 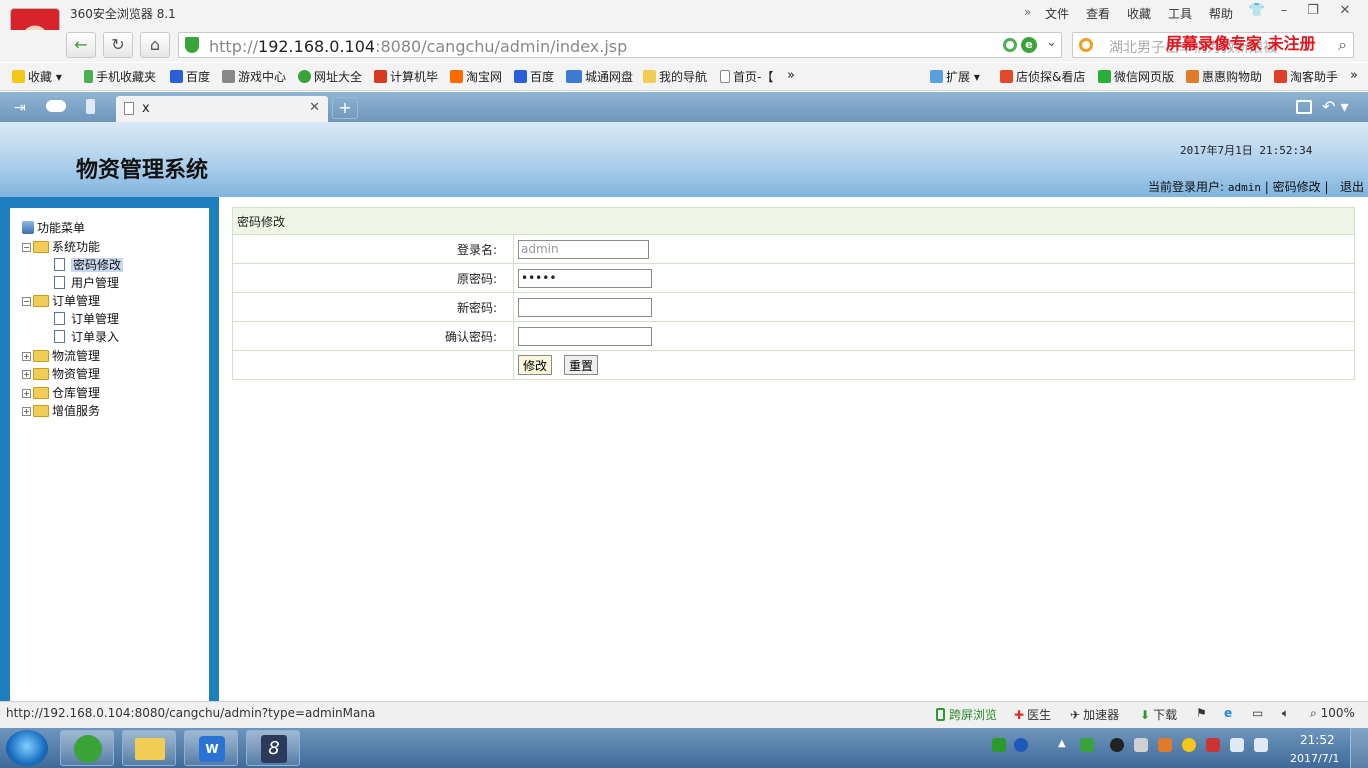 What do you see at coordinates (61, 246) in the screenshot?
I see `menu-group-system: − 系统功能` at bounding box center [61, 246].